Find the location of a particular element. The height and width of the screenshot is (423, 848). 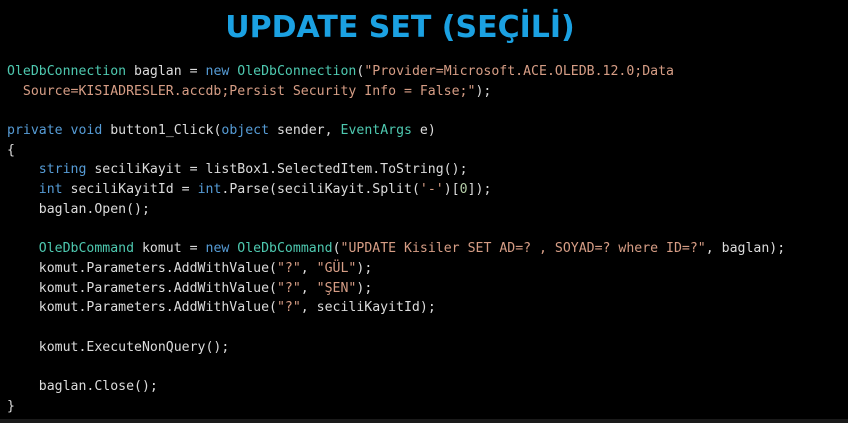

code-token-plain: sender, is located at coordinates (305, 131).